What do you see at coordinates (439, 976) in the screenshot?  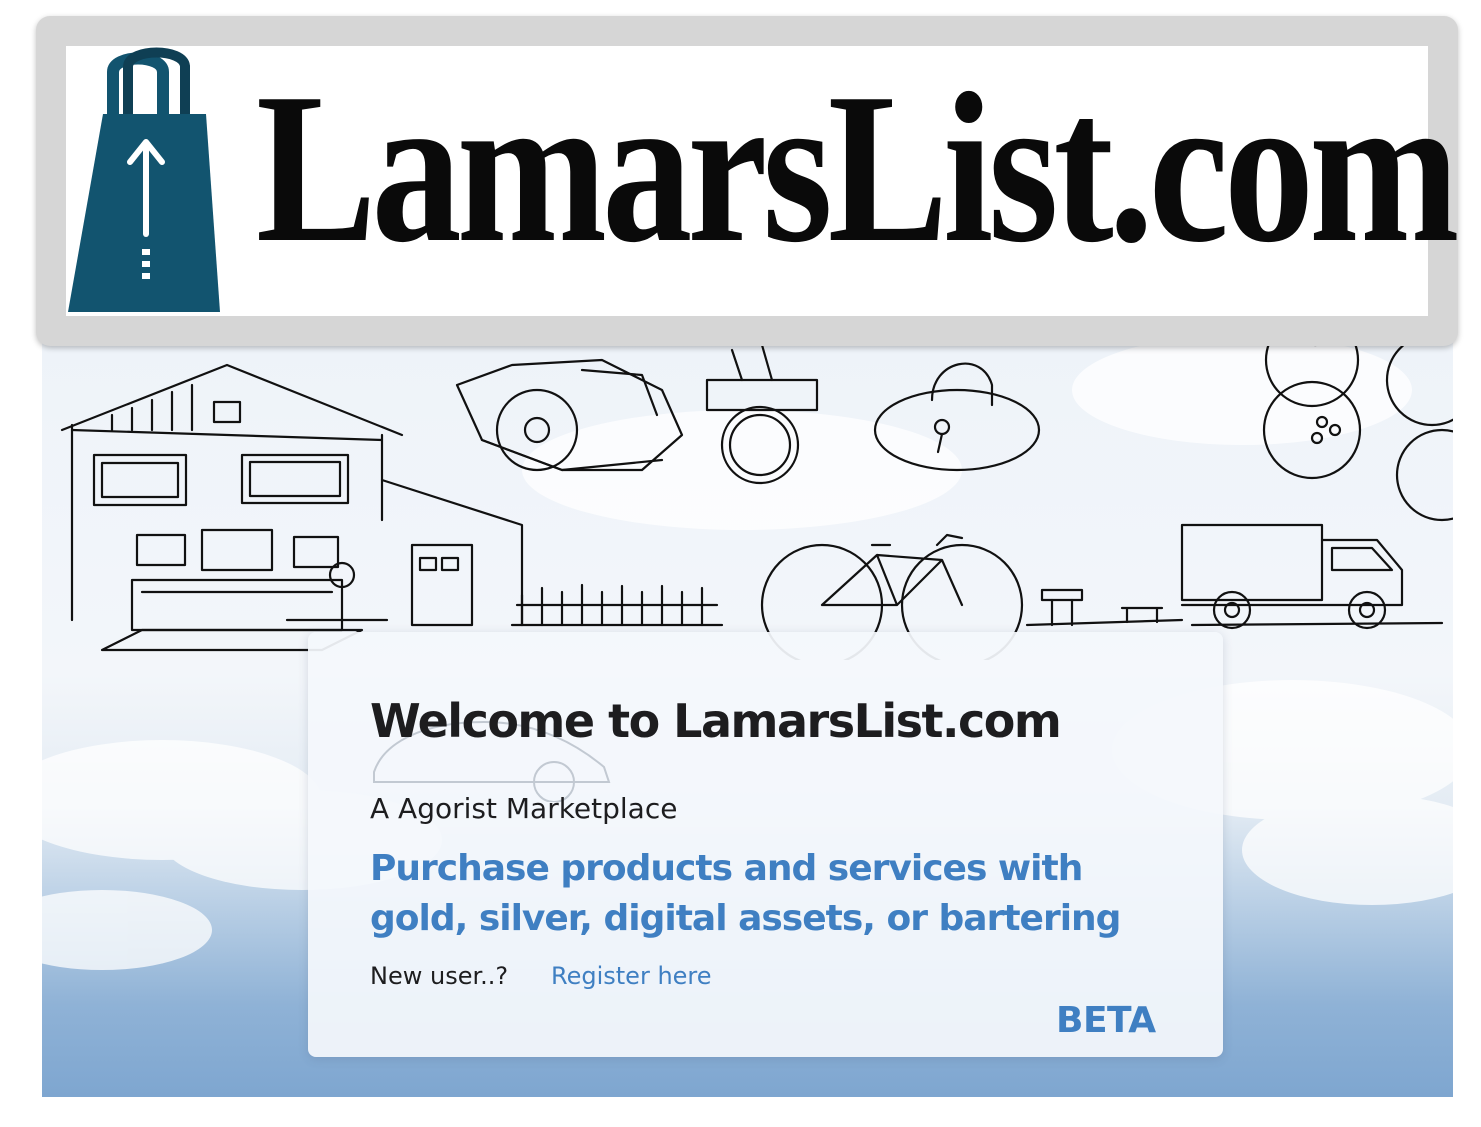 I see `new-user-label: New user..?` at bounding box center [439, 976].